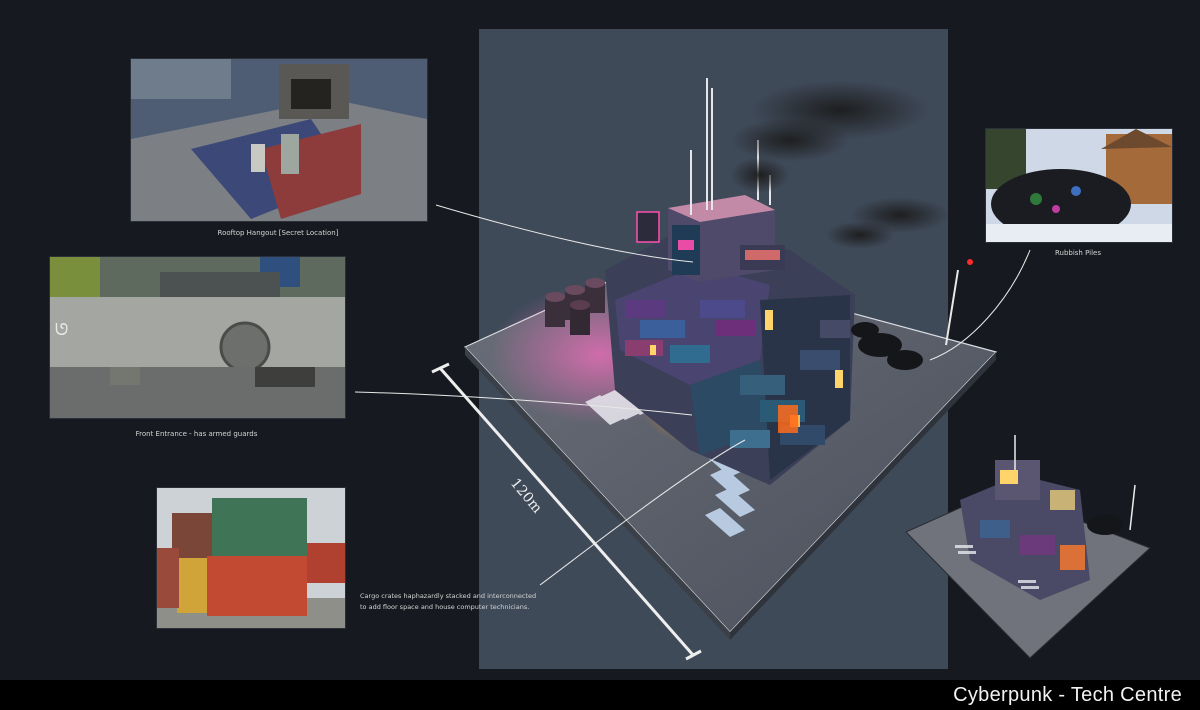 This screenshot has height=710, width=1200. What do you see at coordinates (278, 233) in the screenshot?
I see `caption-rooftop: Rooftop Hangout [Secret Location]` at bounding box center [278, 233].